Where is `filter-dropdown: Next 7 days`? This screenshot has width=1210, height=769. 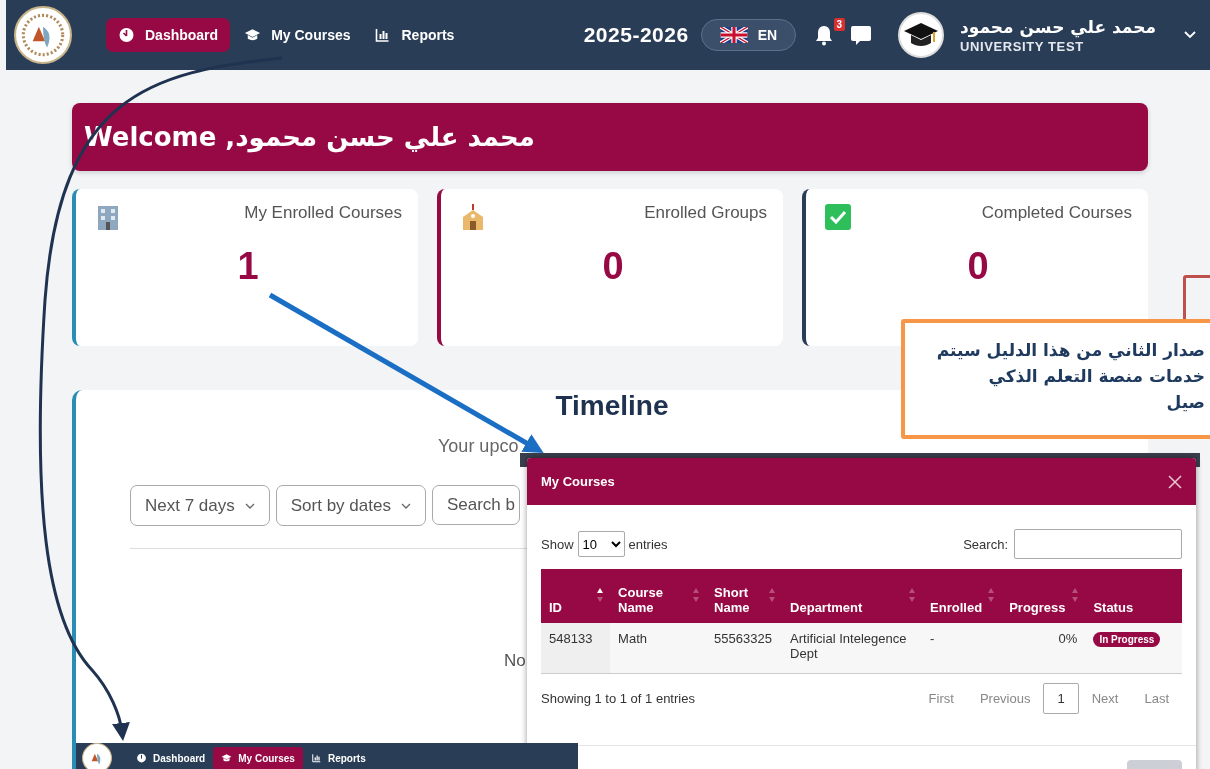 filter-dropdown: Next 7 days is located at coordinates (200, 505).